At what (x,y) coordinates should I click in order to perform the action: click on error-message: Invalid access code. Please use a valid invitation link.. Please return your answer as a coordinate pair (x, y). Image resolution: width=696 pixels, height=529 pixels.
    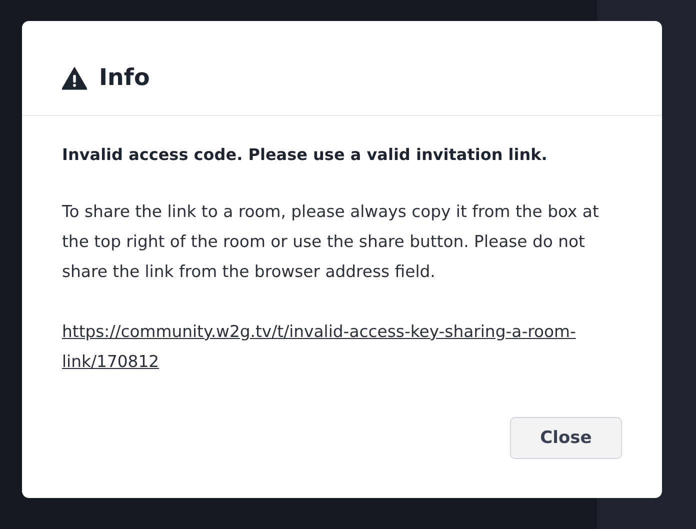
    Looking at the image, I should click on (305, 155).